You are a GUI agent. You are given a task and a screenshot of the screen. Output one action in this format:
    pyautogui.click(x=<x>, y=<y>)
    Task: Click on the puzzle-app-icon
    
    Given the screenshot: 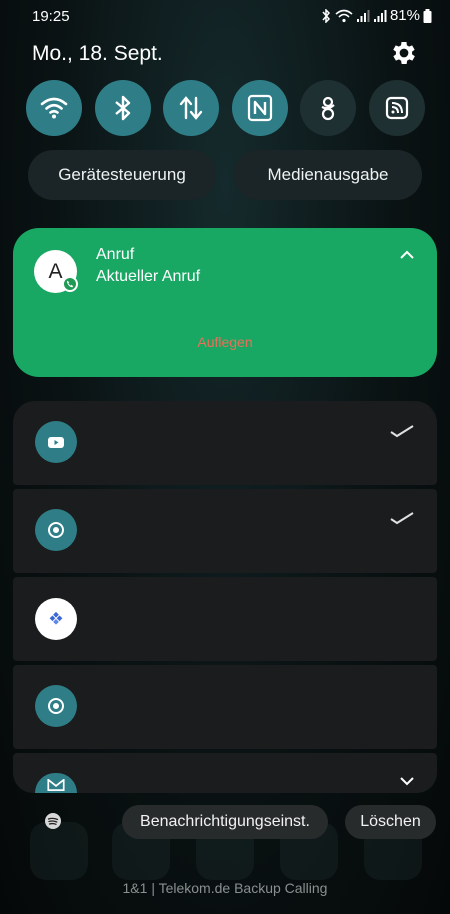 What is the action you would take?
    pyautogui.click(x=56, y=619)
    